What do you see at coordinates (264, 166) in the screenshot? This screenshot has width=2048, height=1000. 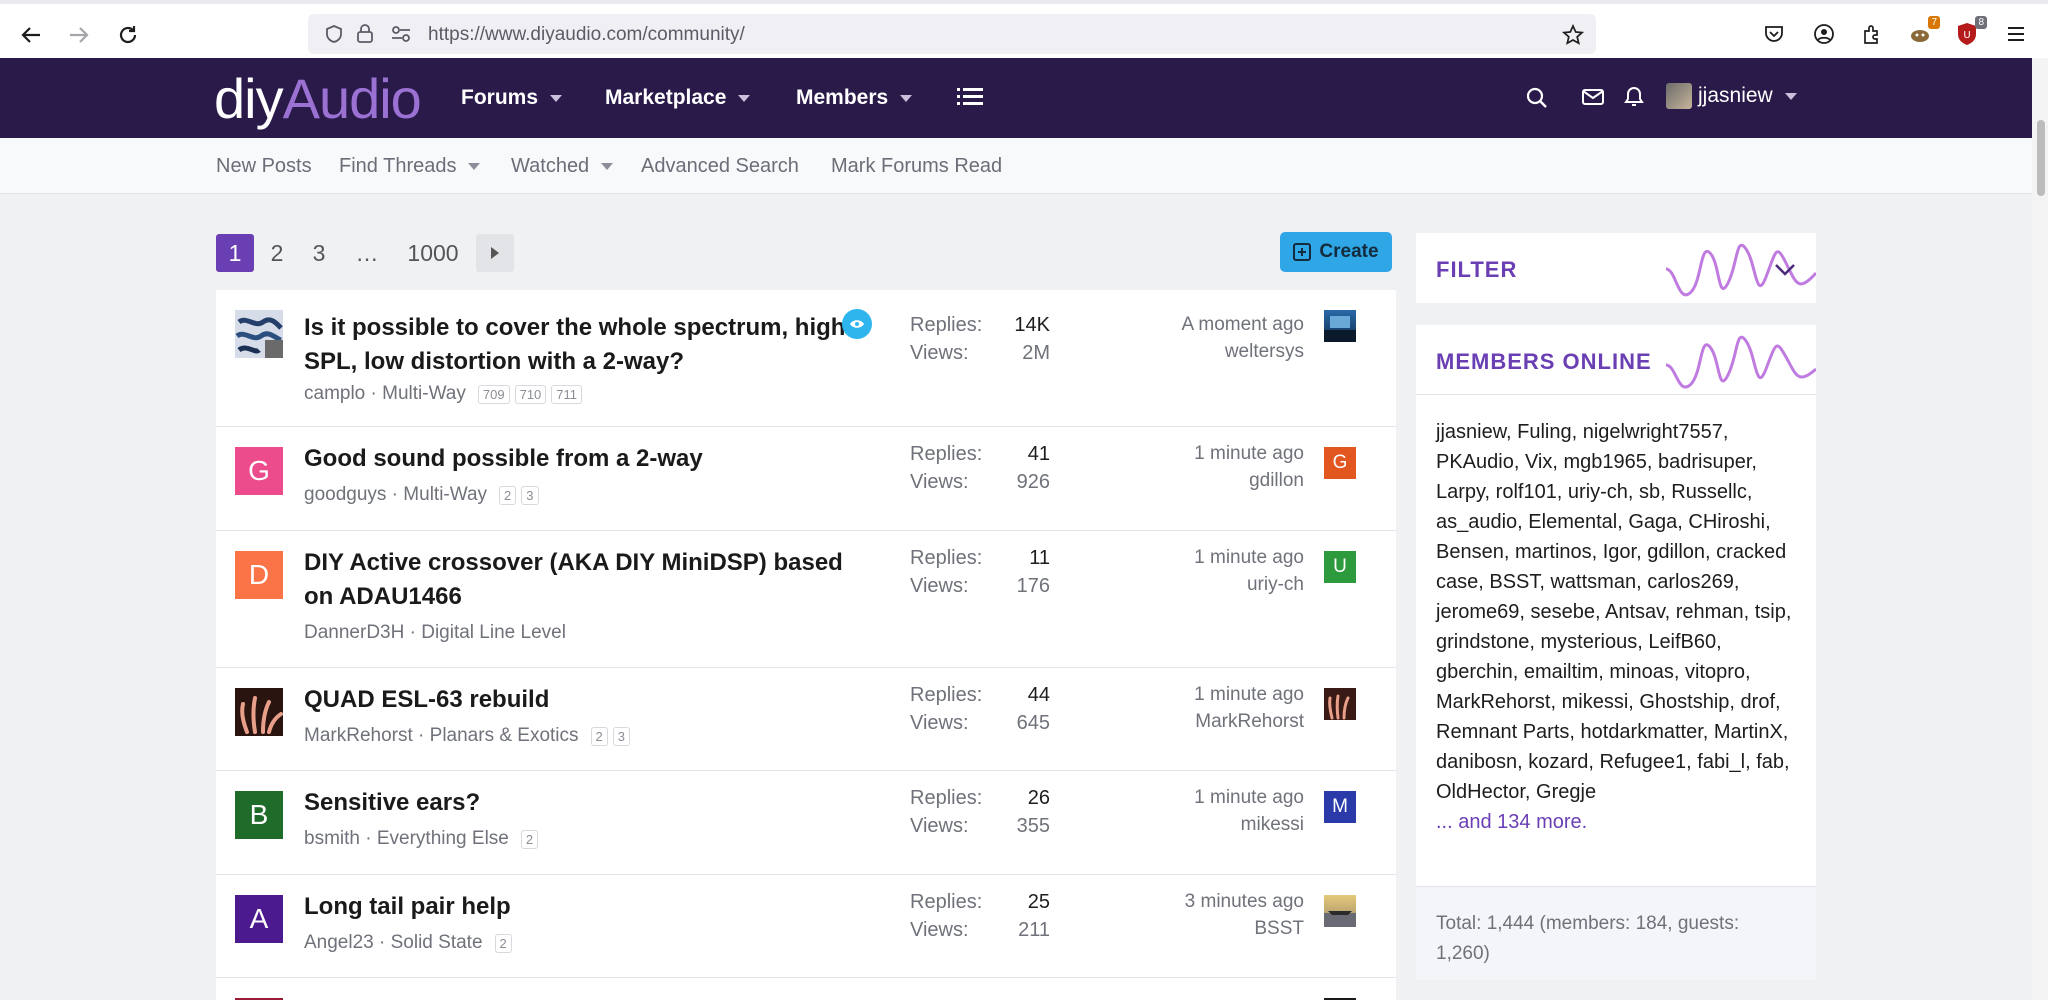 I see `subnav-new-posts: New Posts` at bounding box center [264, 166].